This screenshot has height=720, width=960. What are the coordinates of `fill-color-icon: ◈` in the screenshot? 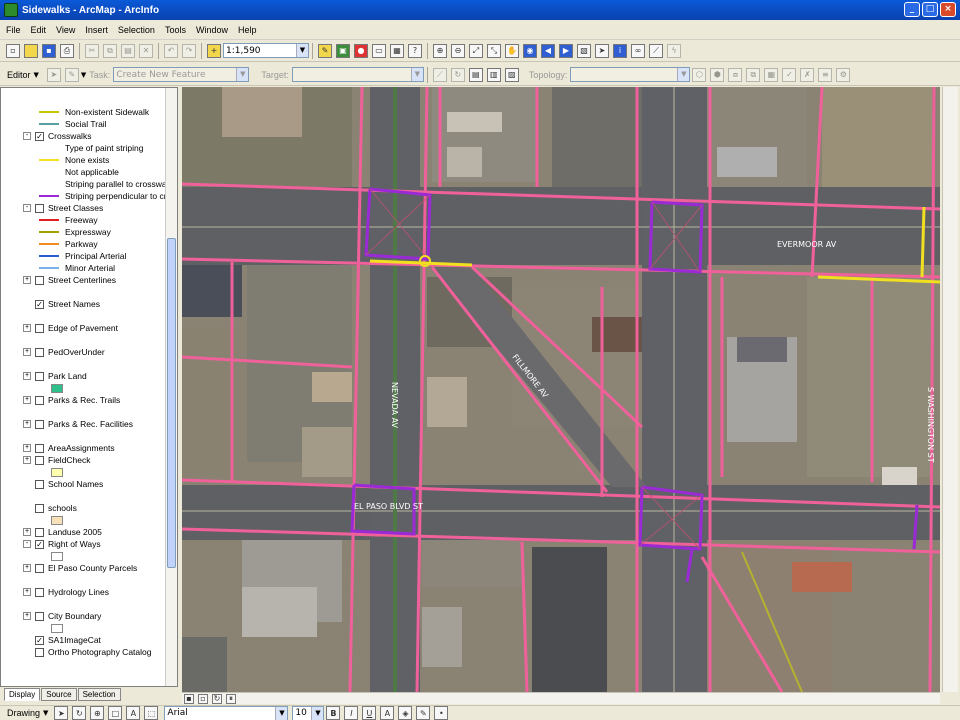 It's located at (405, 713).